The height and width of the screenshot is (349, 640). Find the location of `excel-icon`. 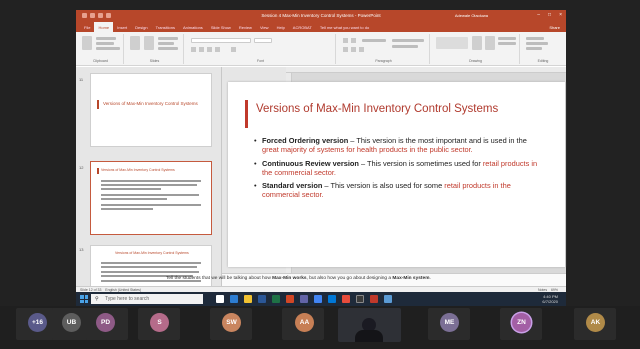

excel-icon is located at coordinates (276, 299).